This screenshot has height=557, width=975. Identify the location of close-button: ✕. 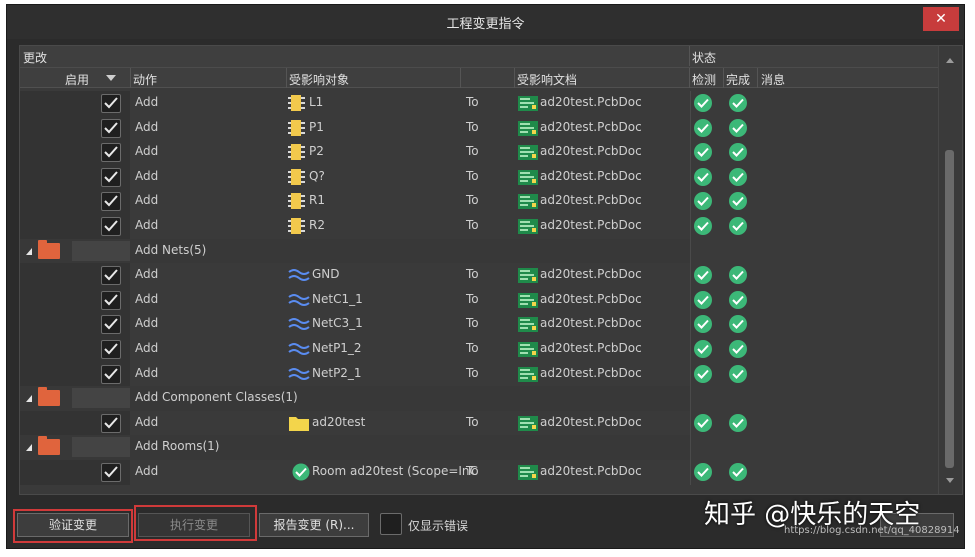
(941, 19).